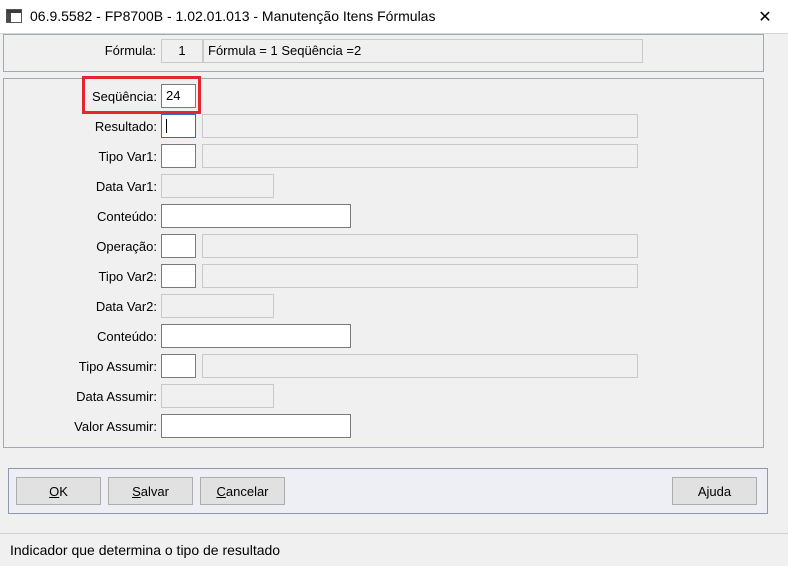 This screenshot has width=788, height=566. What do you see at coordinates (178, 156) in the screenshot?
I see `tipo-var1-input` at bounding box center [178, 156].